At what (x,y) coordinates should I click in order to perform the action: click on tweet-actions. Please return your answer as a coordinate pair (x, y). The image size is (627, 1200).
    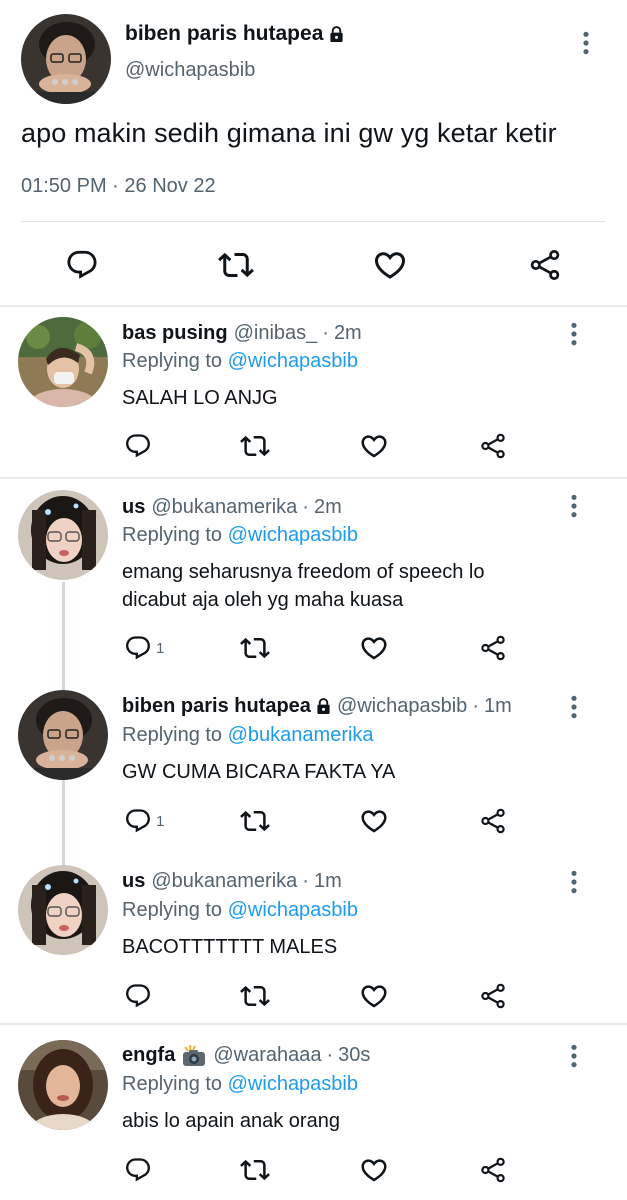
    Looking at the image, I should click on (313, 264).